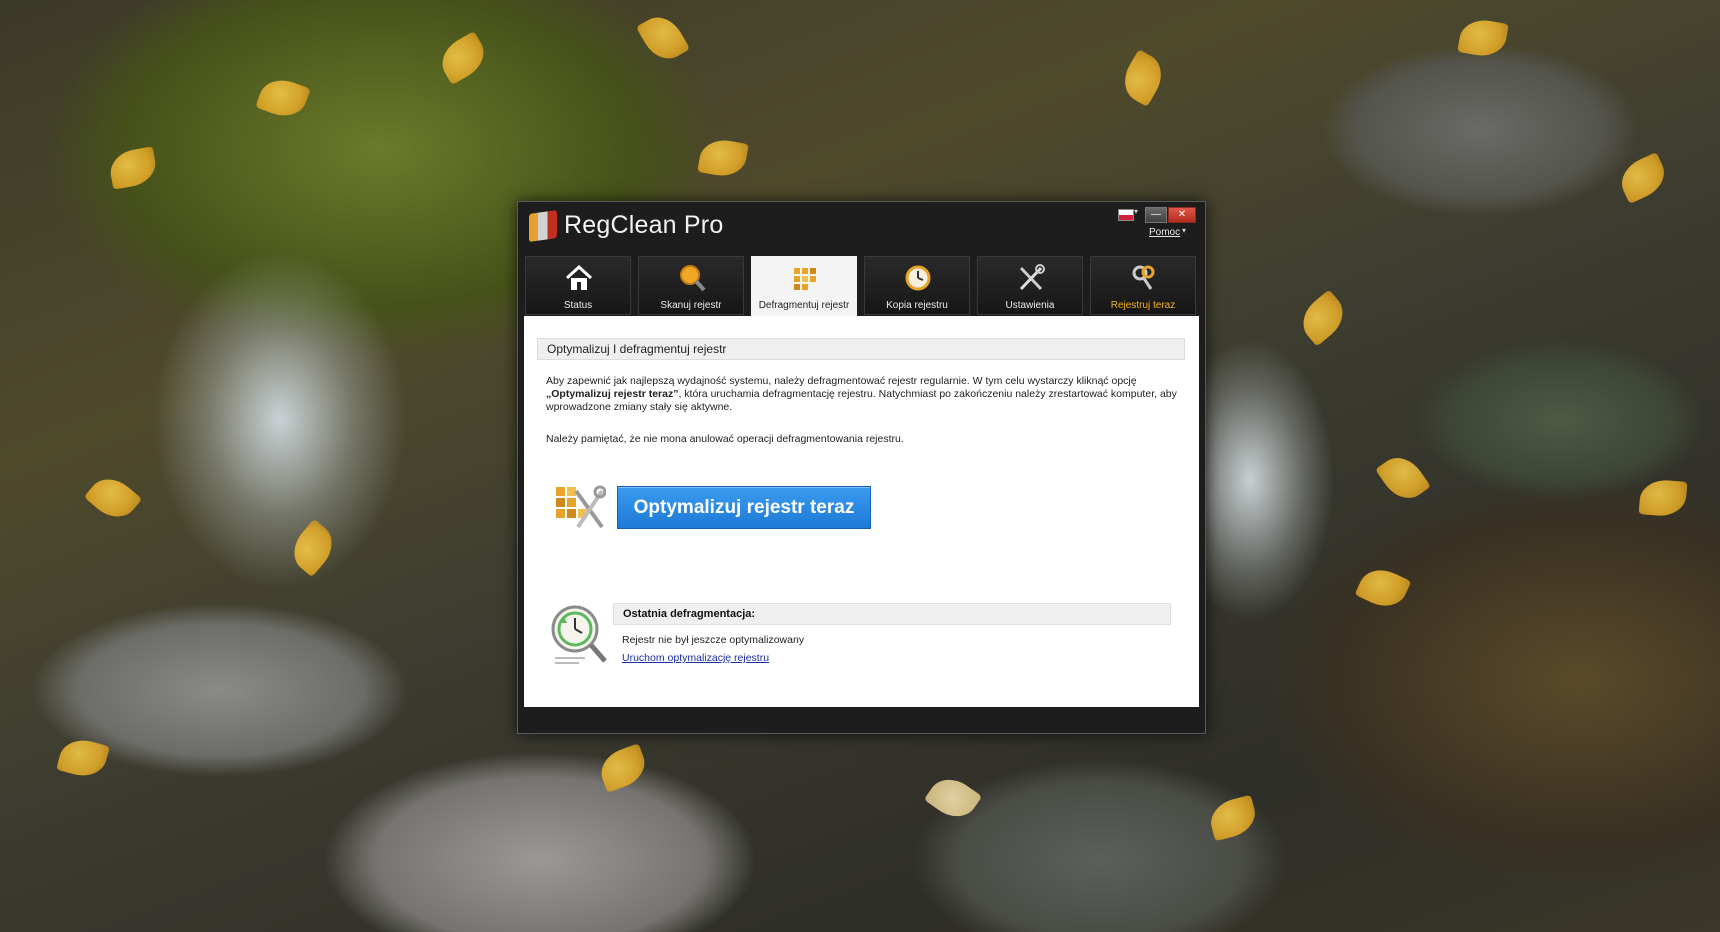  What do you see at coordinates (713, 640) in the screenshot?
I see `last-defrag-status: Rejestr nie był jeszcze optymalizowany` at bounding box center [713, 640].